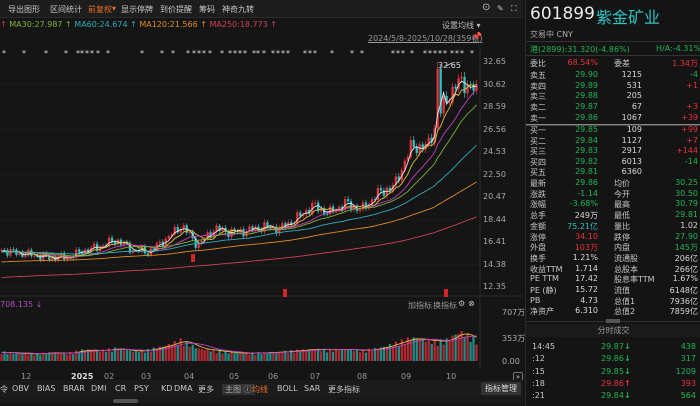  What do you see at coordinates (261, 401) in the screenshot?
I see `horizontal-scrollbar` at bounding box center [261, 401].